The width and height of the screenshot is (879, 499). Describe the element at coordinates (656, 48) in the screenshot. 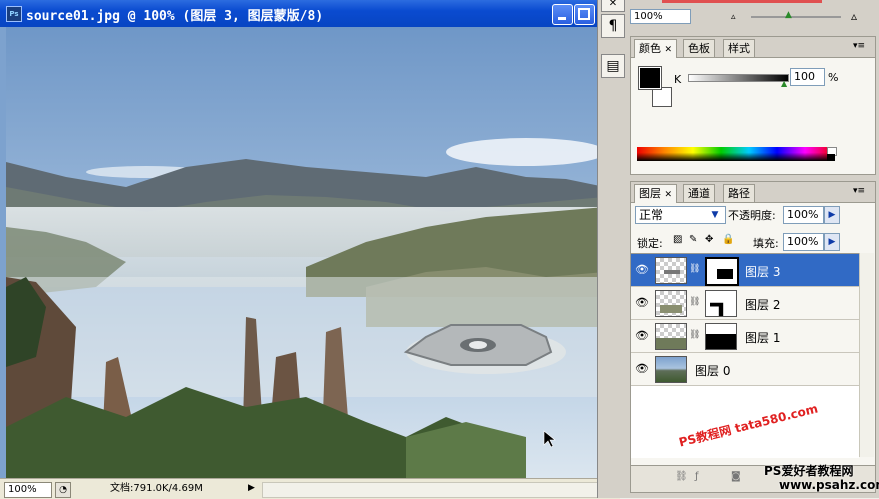

I see `tab-color: 颜色 ✕` at that location.